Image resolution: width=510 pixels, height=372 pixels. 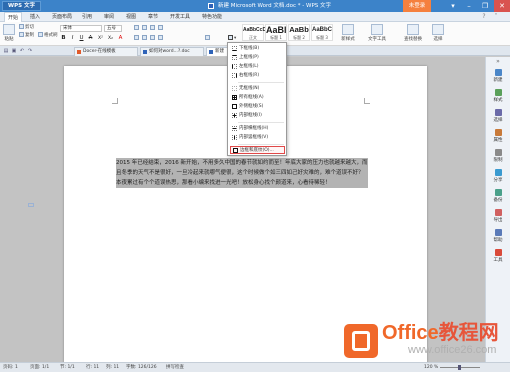 What do you see at coordinates (299, 37) in the screenshot?
I see `style-heading-2-label: 标题 2` at bounding box center [299, 37].